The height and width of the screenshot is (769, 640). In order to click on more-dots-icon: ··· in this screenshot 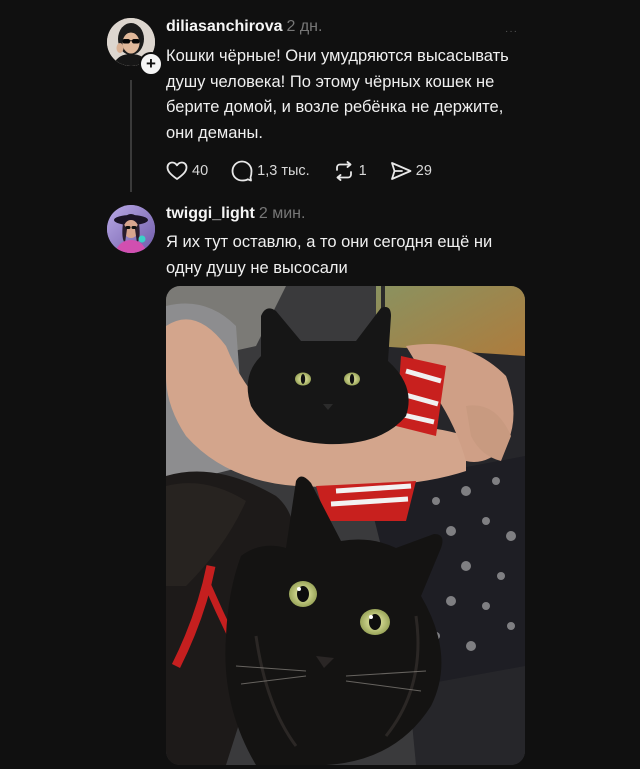, I will do `click(511, 31)`.